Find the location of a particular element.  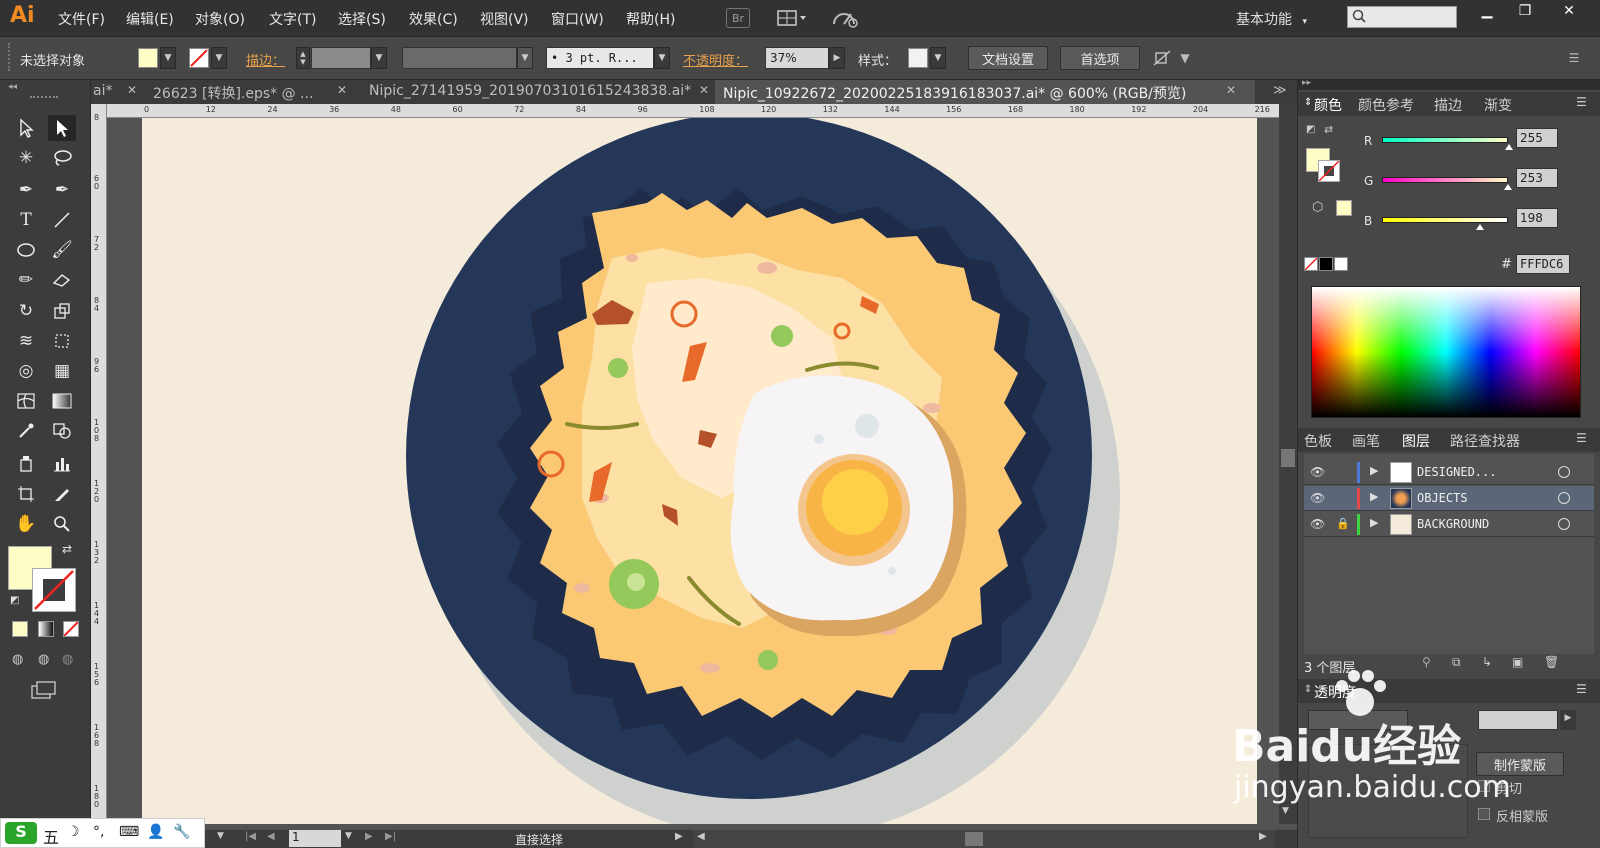

minimize-button: ▁ is located at coordinates (1487, 11).